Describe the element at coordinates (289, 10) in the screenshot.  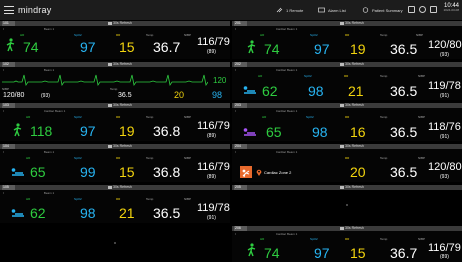
I see `remote-button: 1 Remote` at that location.